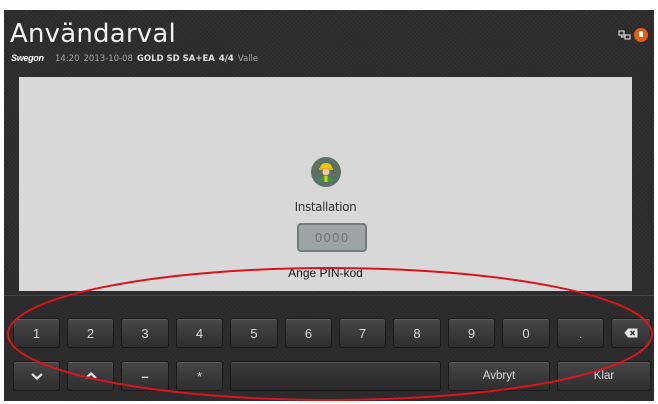 The image size is (658, 404). What do you see at coordinates (499, 376) in the screenshot?
I see `cancel-button: Avbryt` at bounding box center [499, 376].